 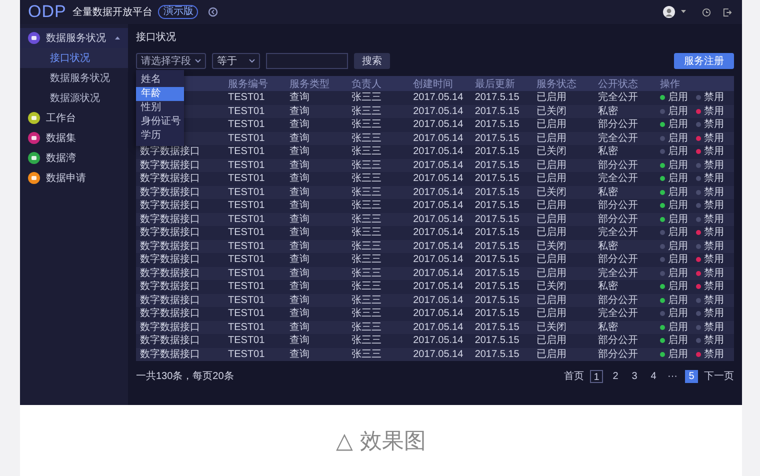 I want to click on column-header: 服务状态, so click(x=563, y=83).